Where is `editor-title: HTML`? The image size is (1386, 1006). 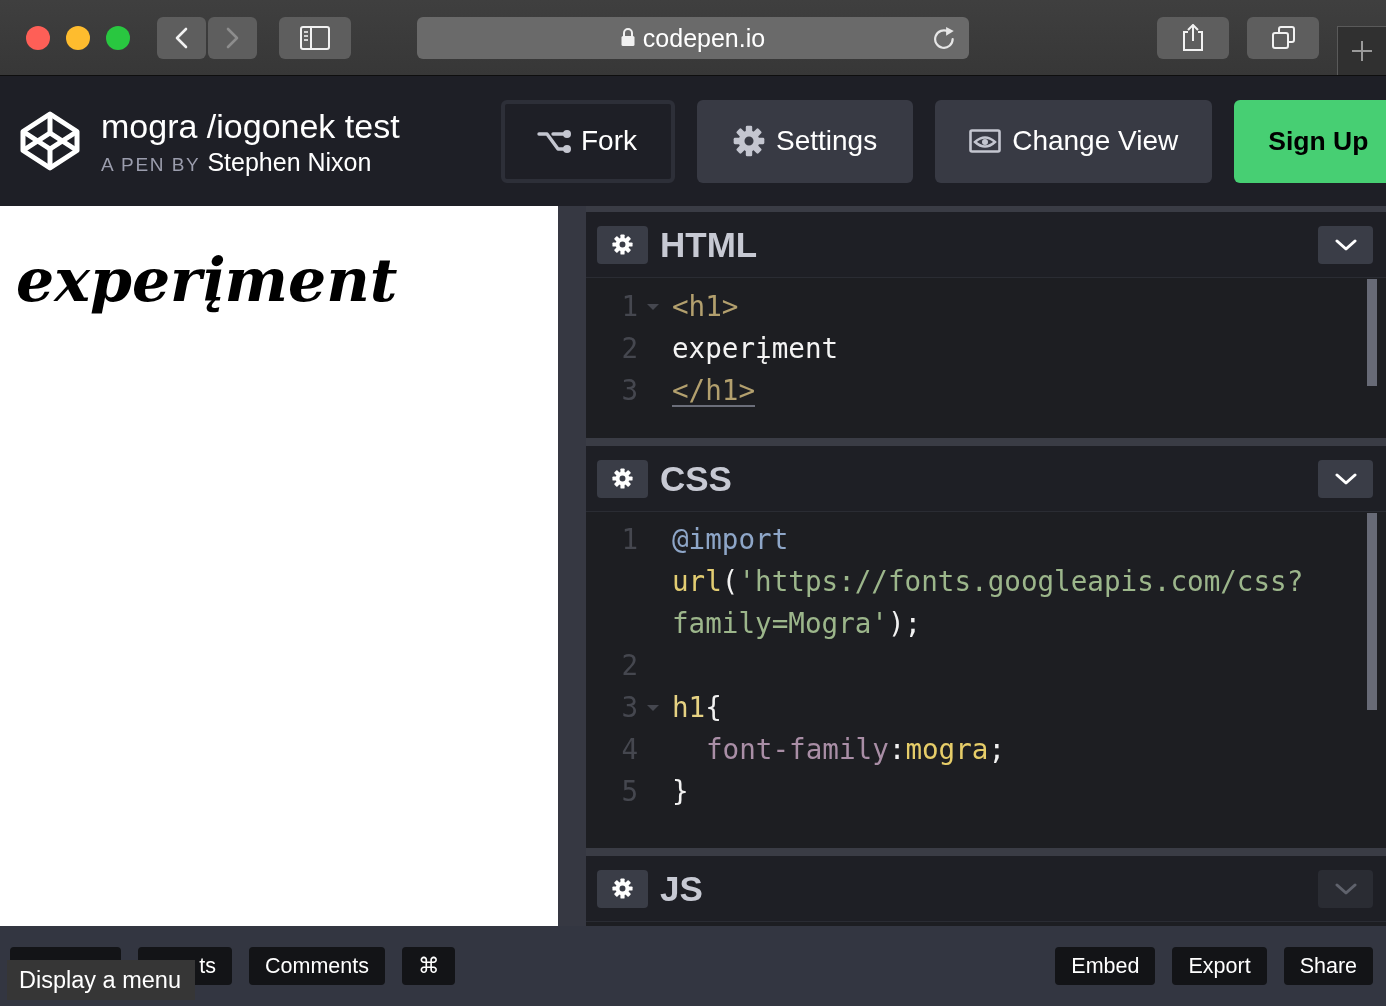 editor-title: HTML is located at coordinates (709, 244).